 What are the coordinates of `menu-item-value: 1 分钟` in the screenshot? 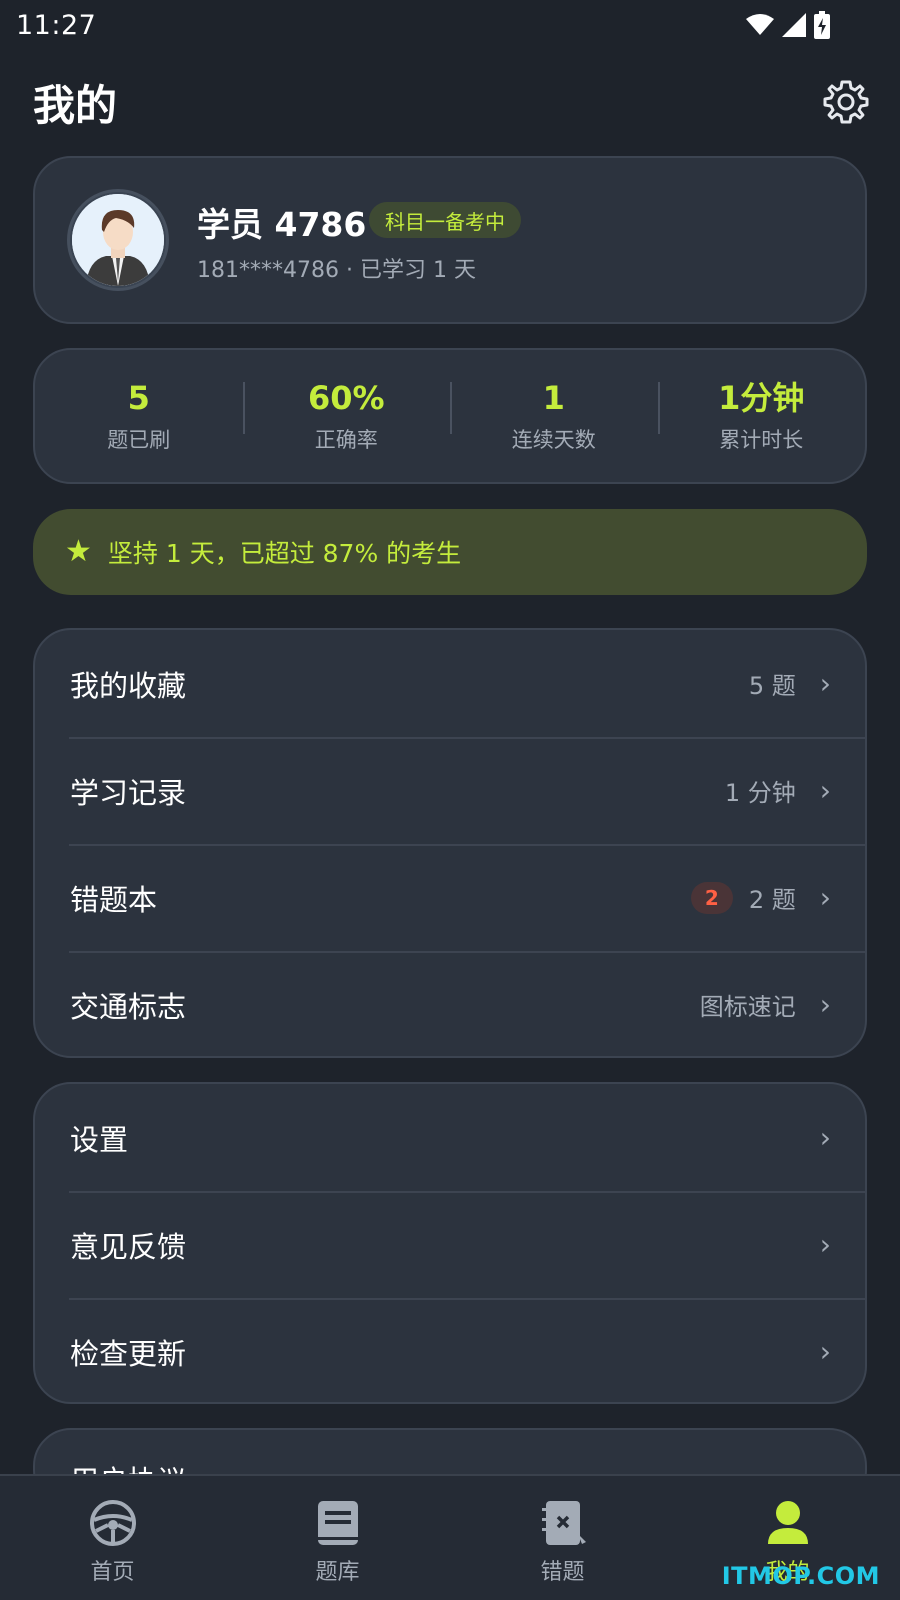 It's located at (760, 793).